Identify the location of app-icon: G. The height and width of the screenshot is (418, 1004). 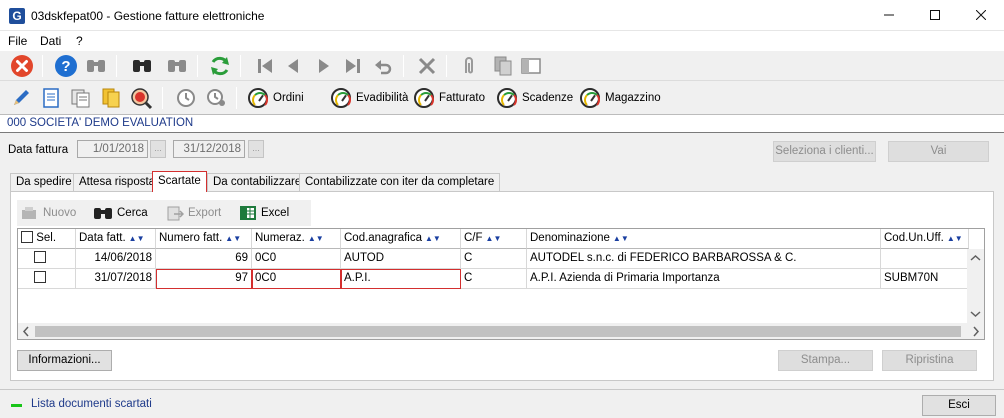
(17, 16).